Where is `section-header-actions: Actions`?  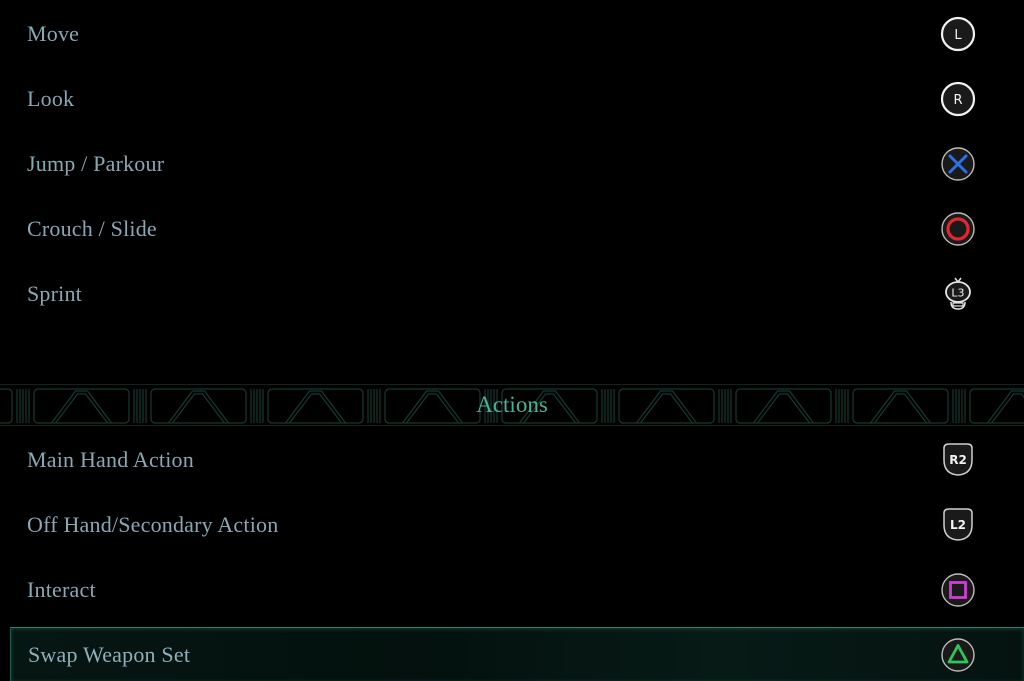
section-header-actions: Actions is located at coordinates (512, 405).